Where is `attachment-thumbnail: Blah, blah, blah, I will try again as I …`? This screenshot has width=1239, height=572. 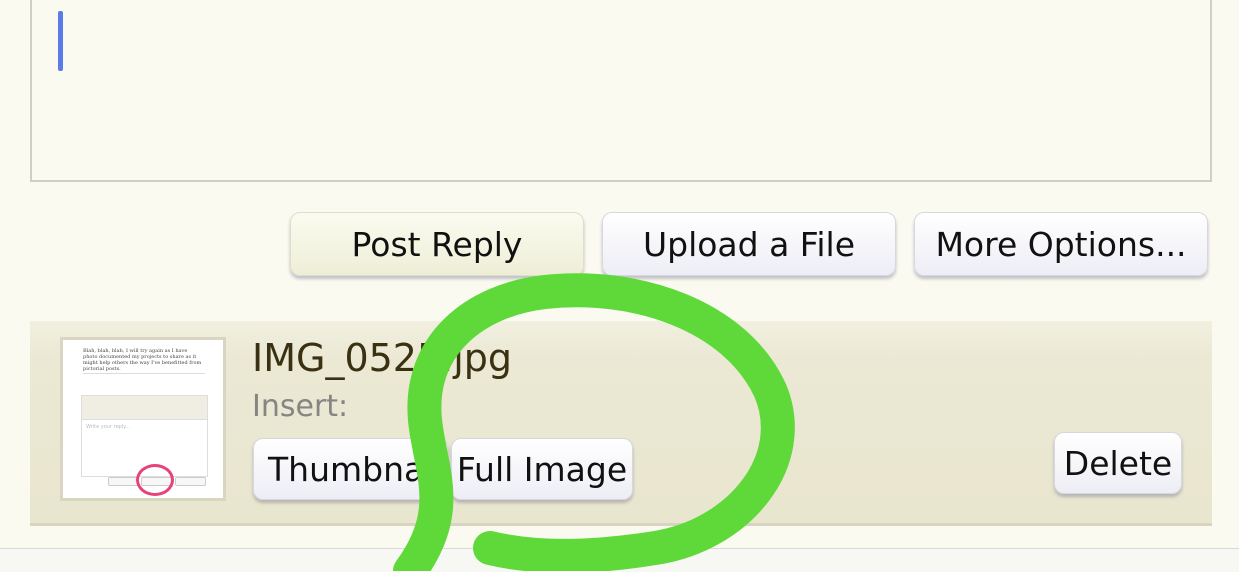 attachment-thumbnail: Blah, blah, blah, I will try again as I … is located at coordinates (143, 419).